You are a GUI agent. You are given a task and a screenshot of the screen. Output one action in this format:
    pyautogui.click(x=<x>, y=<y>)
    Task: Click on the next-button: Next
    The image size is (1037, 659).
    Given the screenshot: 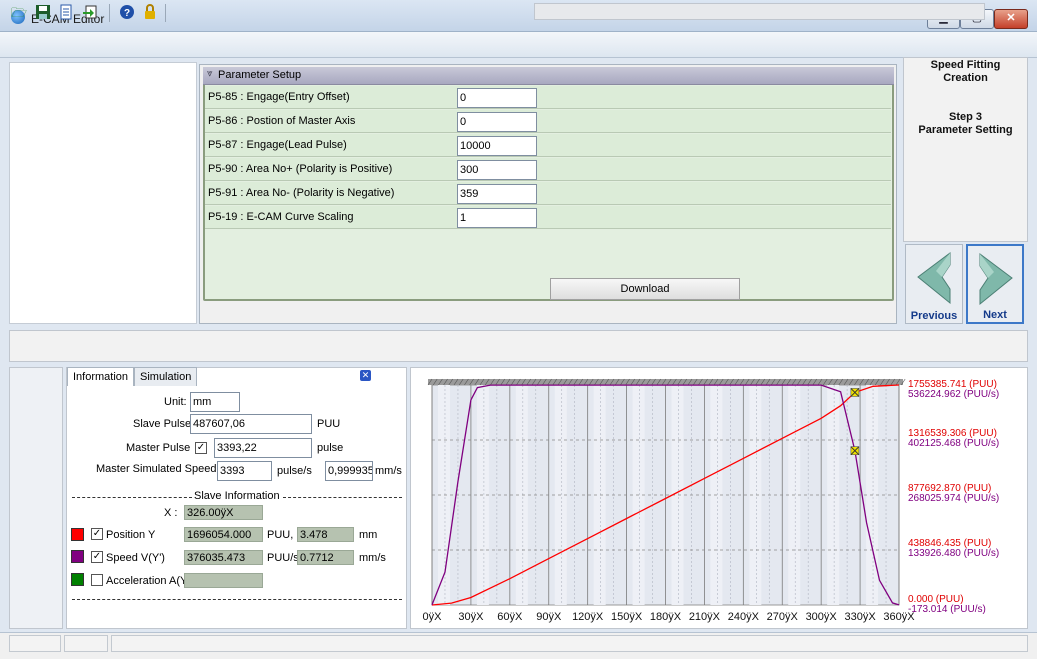 What is the action you would take?
    pyautogui.click(x=995, y=284)
    